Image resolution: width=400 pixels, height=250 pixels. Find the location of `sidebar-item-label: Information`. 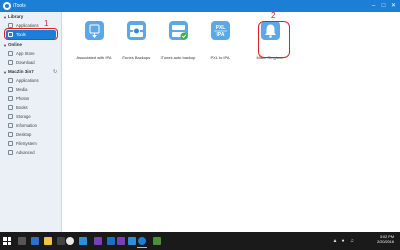

sidebar-item-label: Information is located at coordinates (26, 125).